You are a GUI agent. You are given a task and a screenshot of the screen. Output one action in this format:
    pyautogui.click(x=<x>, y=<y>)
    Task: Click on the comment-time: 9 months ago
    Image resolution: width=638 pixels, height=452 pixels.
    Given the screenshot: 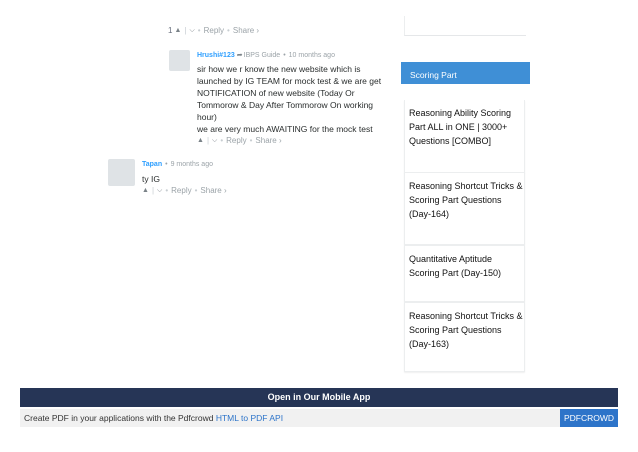 What is the action you would take?
    pyautogui.click(x=192, y=164)
    